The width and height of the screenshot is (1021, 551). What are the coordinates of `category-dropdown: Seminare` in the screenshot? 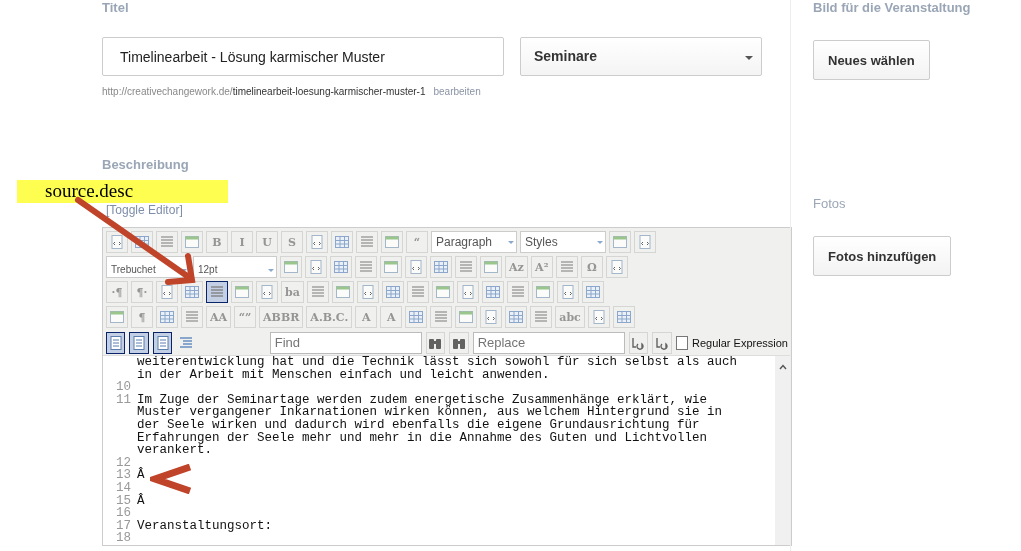 It's located at (641, 56).